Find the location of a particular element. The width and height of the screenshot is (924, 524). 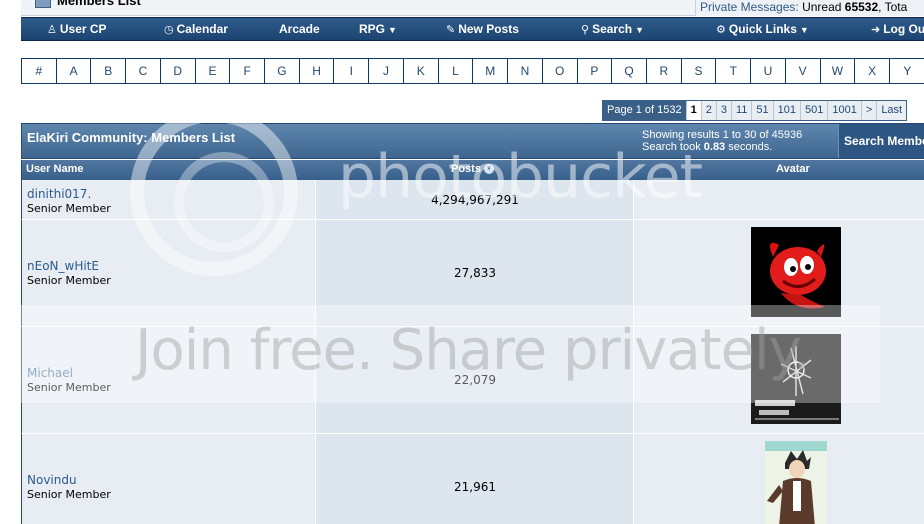

nav-quick-links: ⚙ Quick Links ▼ is located at coordinates (762, 29).